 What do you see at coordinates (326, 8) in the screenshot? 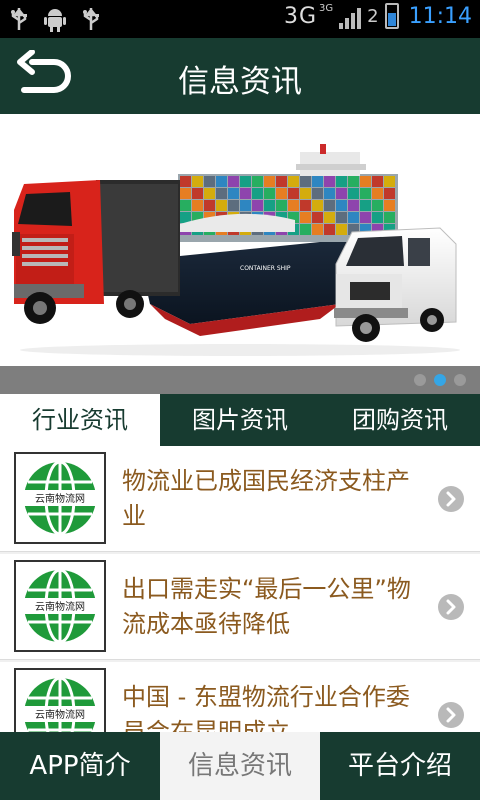
I see `network-type-small: 3G` at bounding box center [326, 8].